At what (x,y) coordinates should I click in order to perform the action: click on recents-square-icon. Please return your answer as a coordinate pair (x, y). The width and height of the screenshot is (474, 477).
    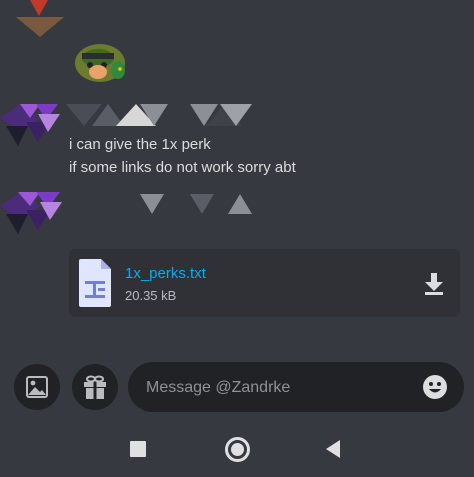
    Looking at the image, I should click on (138, 449).